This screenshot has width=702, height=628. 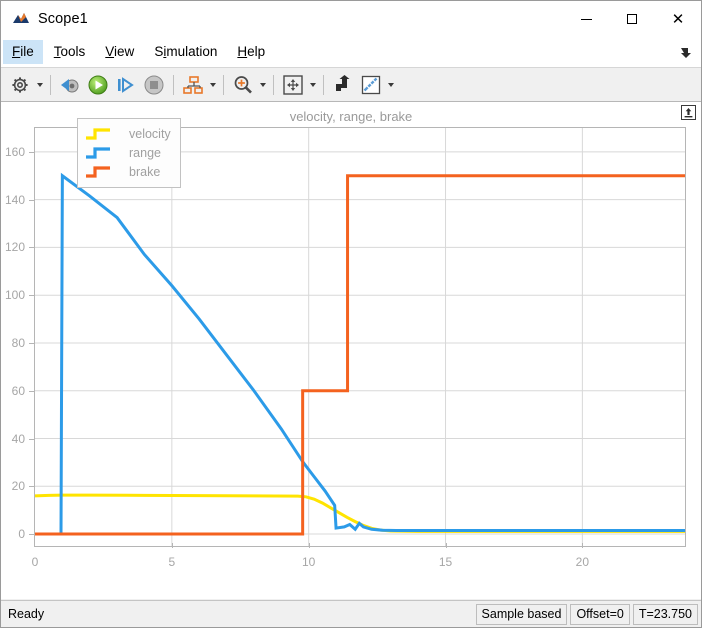 What do you see at coordinates (98, 85) in the screenshot?
I see `run-icon` at bounding box center [98, 85].